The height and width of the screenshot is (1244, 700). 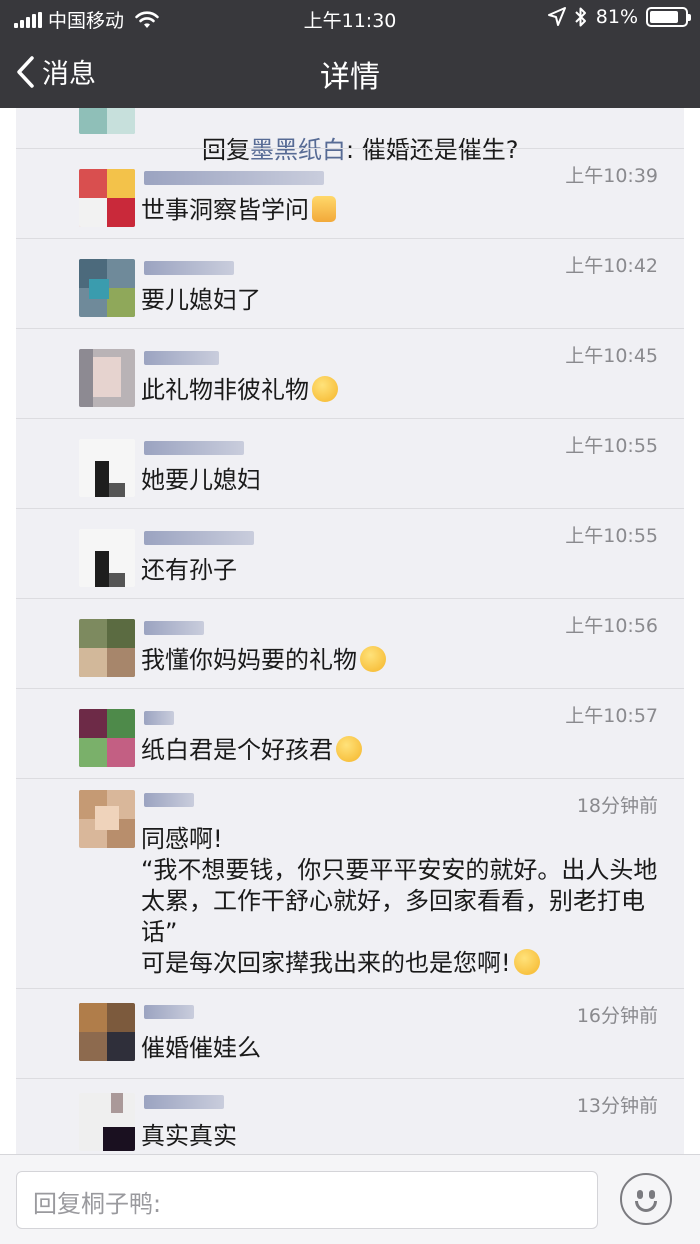 I want to click on comment-text: 真实真实, so click(x=189, y=1136).